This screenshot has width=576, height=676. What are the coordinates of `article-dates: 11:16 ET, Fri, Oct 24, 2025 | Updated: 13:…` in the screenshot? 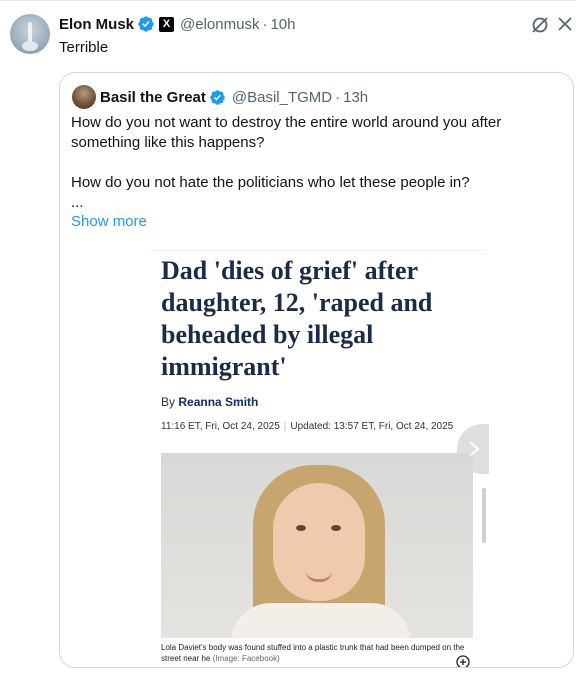 It's located at (307, 426).